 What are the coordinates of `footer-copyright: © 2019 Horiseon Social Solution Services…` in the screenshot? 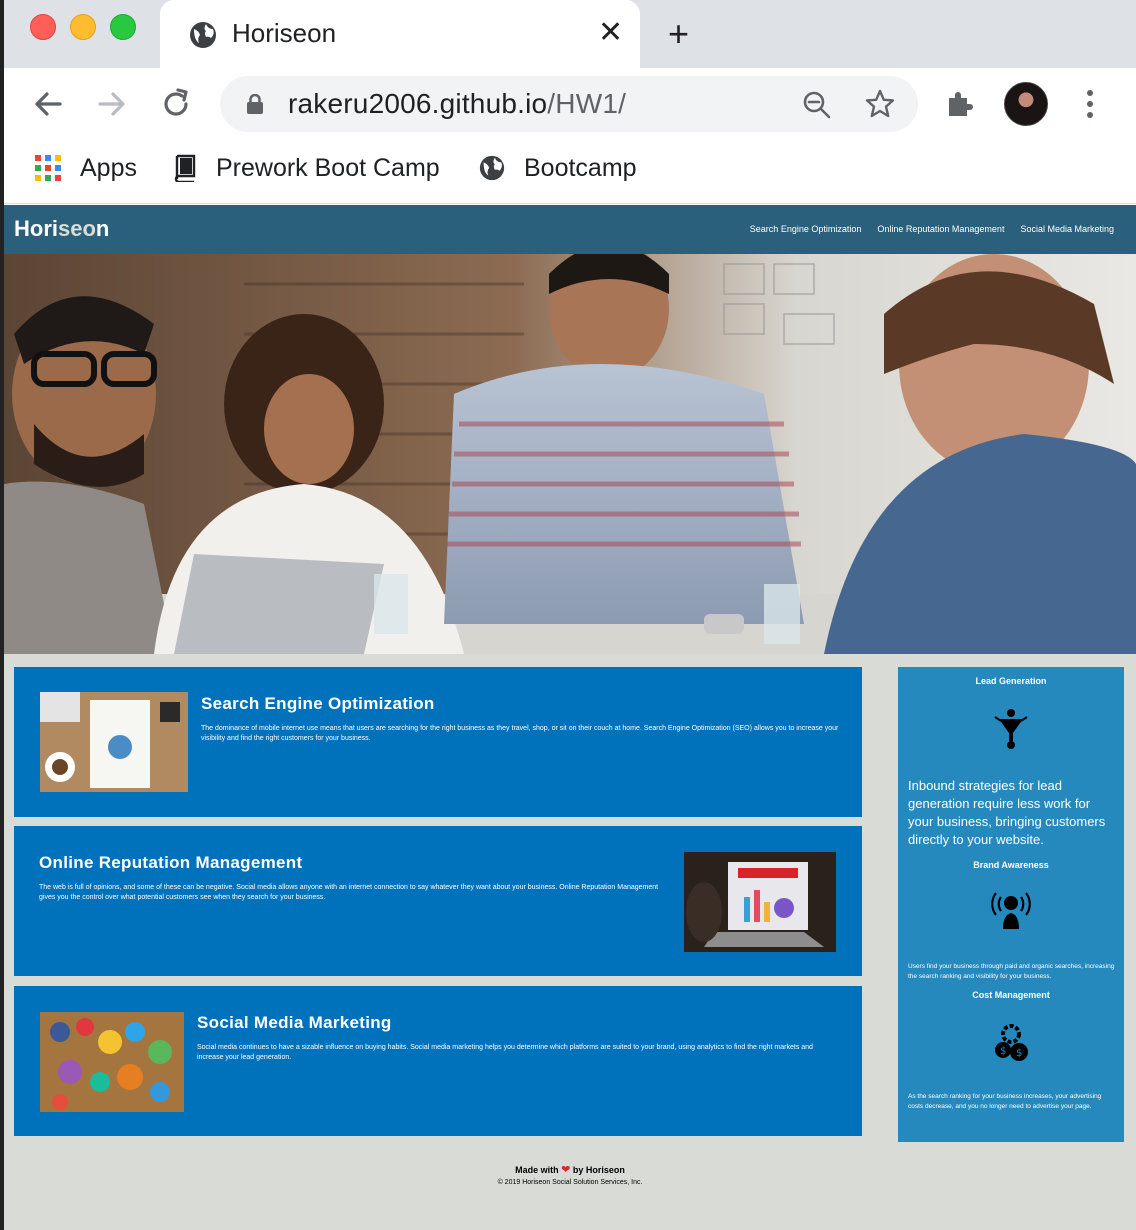 It's located at (570, 1182).